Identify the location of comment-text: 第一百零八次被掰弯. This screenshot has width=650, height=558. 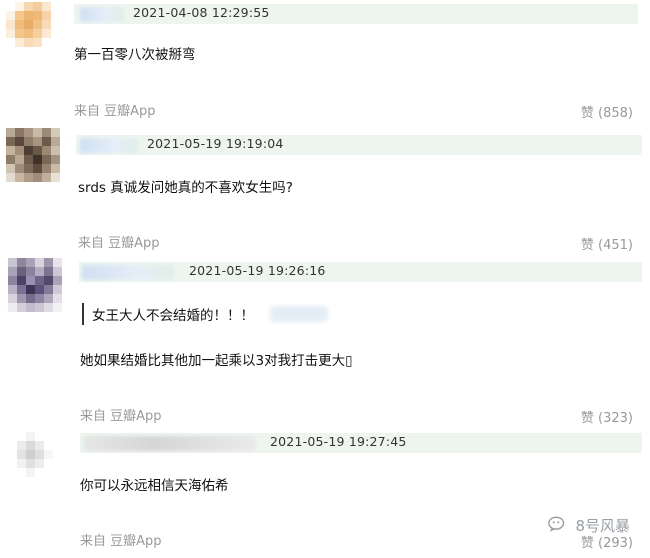
(135, 55).